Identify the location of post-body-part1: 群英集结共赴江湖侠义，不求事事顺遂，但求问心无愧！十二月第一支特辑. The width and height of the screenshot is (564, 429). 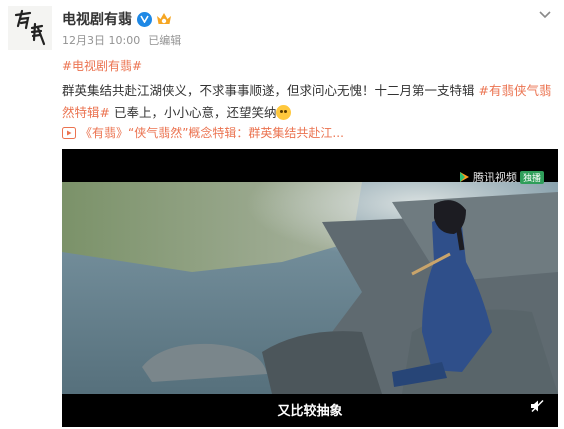
(270, 90).